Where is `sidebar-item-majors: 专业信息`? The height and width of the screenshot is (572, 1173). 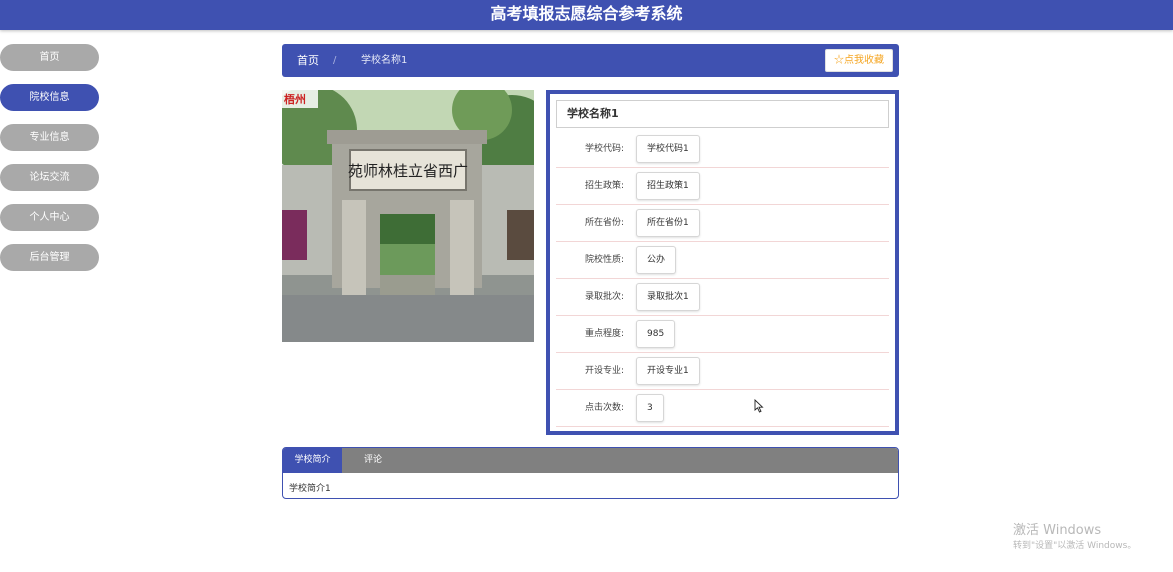 sidebar-item-majors: 专业信息 is located at coordinates (49, 137).